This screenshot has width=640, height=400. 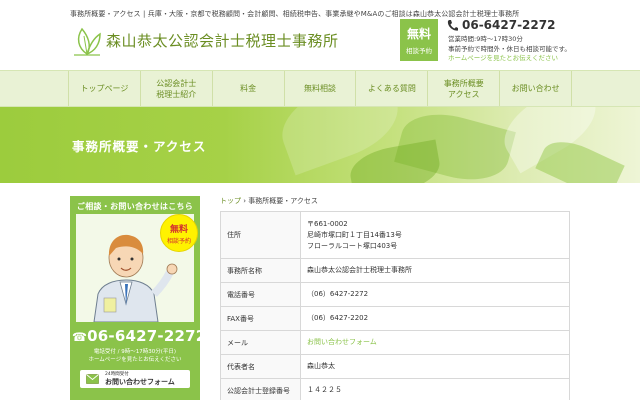 What do you see at coordinates (485, 39) in the screenshot?
I see `hours-line1: 営業時間:9時〜17時30分` at bounding box center [485, 39].